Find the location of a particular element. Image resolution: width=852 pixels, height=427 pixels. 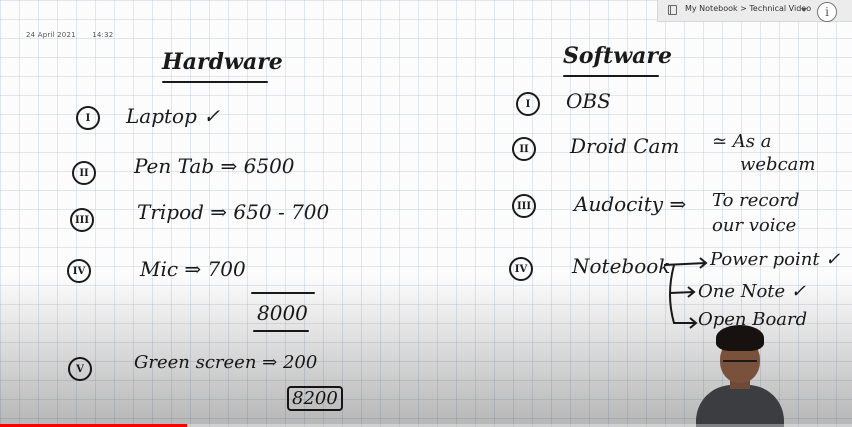

hardware-item-mic: Mic ⇒ 700 is located at coordinates (193, 269).